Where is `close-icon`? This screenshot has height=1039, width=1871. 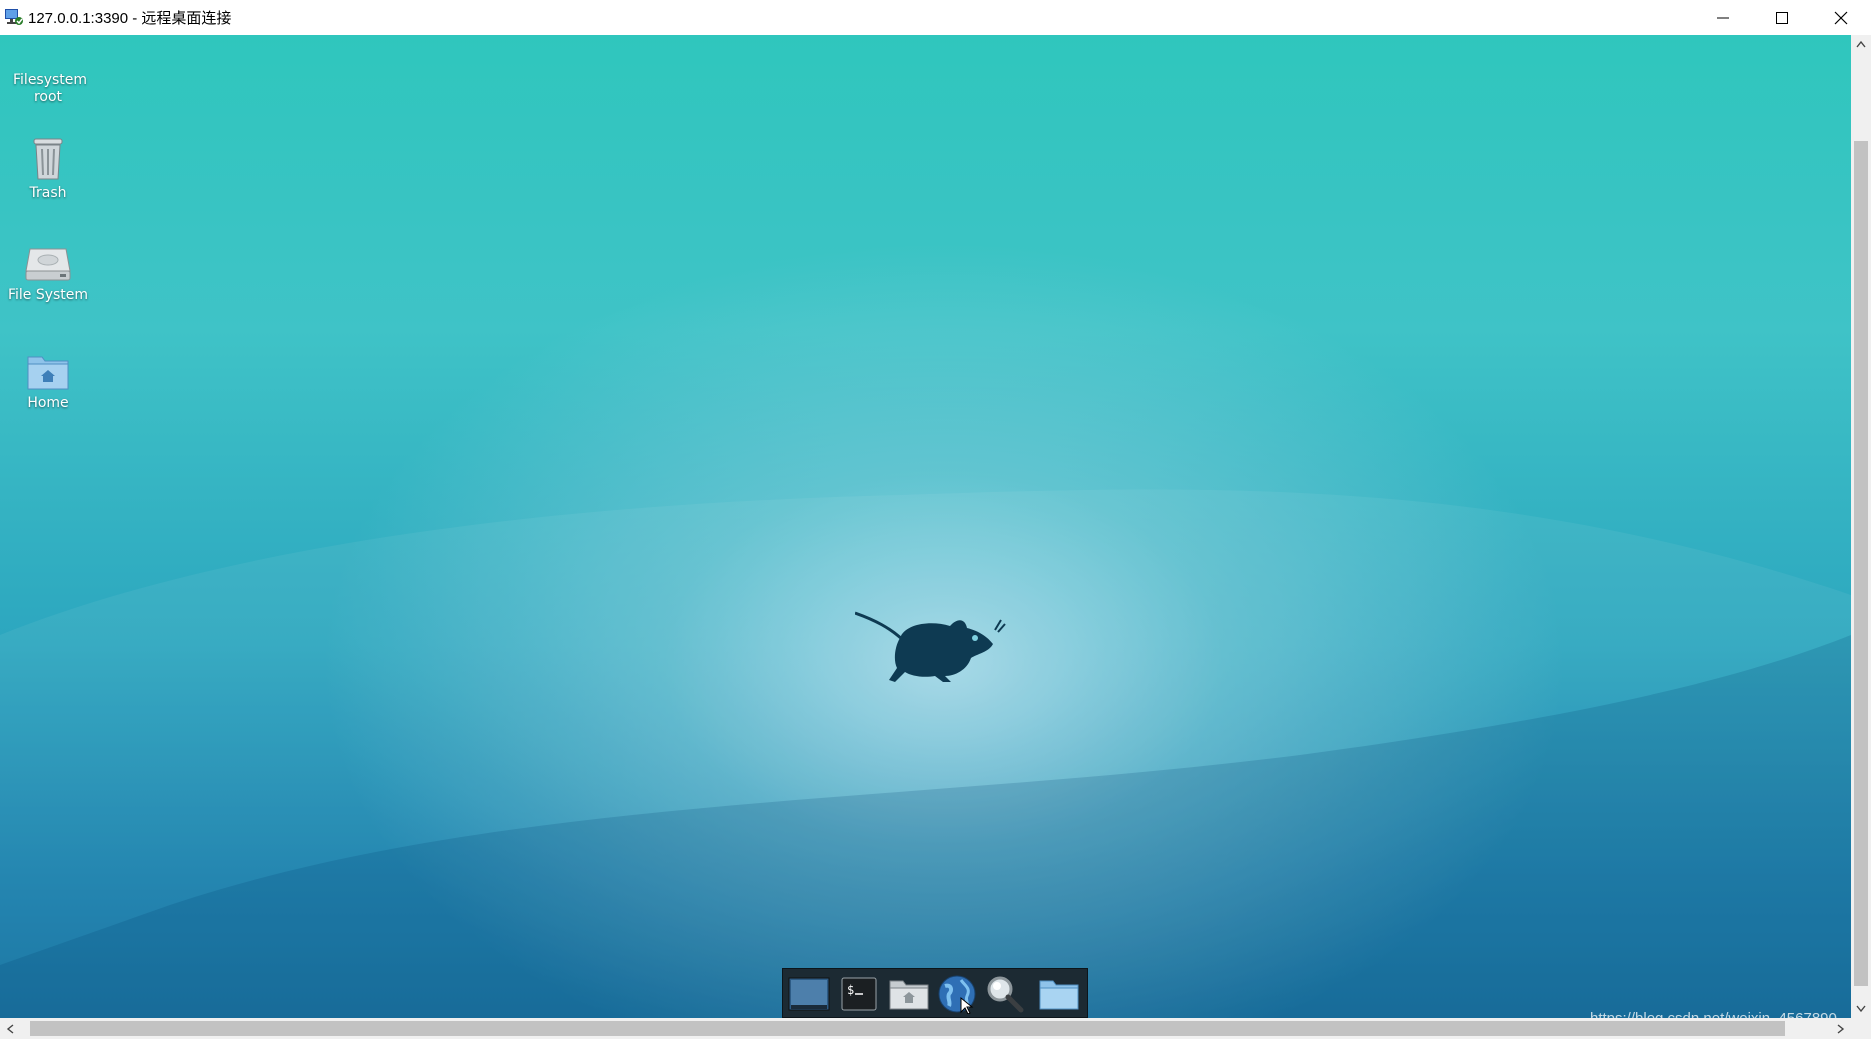
close-icon is located at coordinates (1841, 17).